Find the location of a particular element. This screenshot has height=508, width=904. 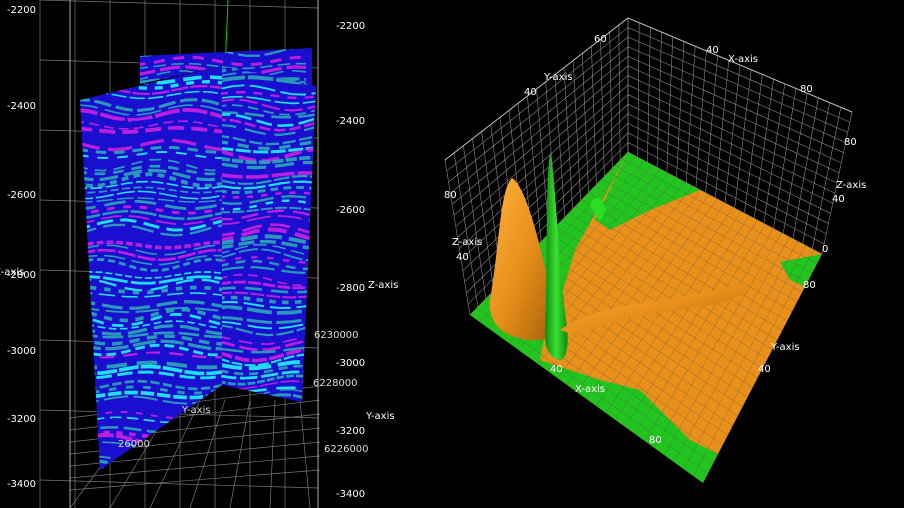

z-tick-left: -2400 is located at coordinates (21, 106).